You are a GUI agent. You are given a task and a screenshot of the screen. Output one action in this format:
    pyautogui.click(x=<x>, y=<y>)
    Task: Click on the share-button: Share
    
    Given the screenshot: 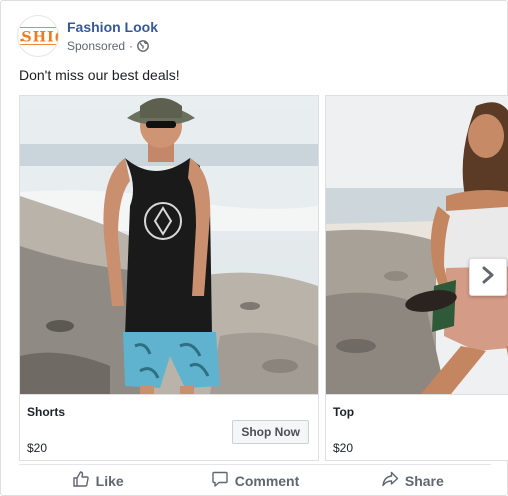 What is the action you would take?
    pyautogui.click(x=412, y=480)
    